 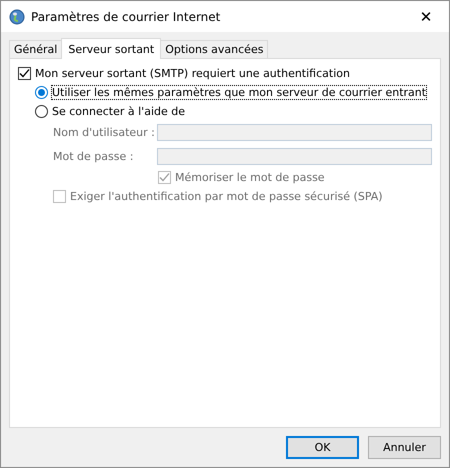 What do you see at coordinates (250, 177) in the screenshot?
I see `checkbox-label: Mémoriser le mot de passe` at bounding box center [250, 177].